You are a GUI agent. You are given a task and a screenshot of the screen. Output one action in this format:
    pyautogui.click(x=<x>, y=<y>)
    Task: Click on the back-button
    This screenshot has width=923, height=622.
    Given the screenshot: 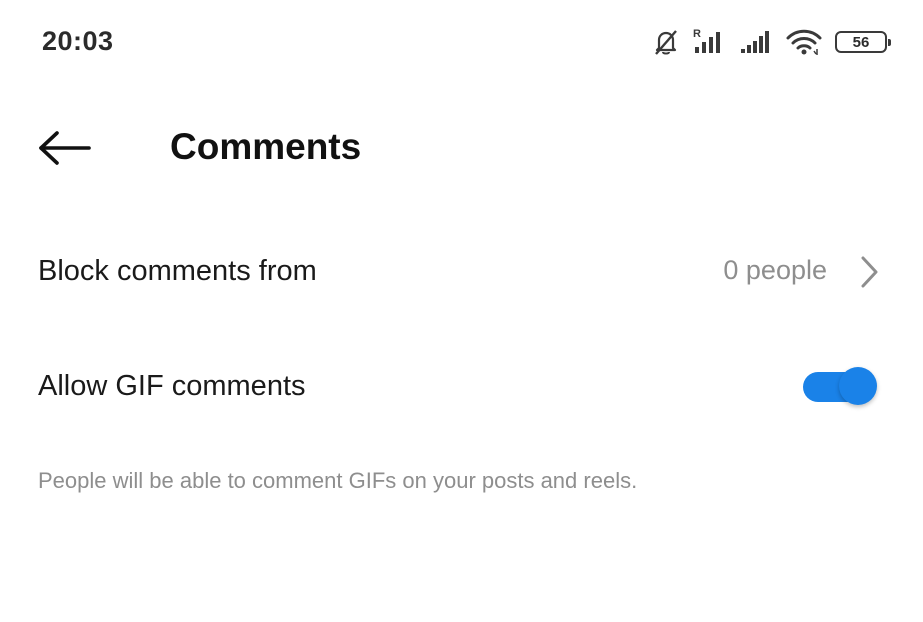 What is the action you would take?
    pyautogui.click(x=65, y=150)
    